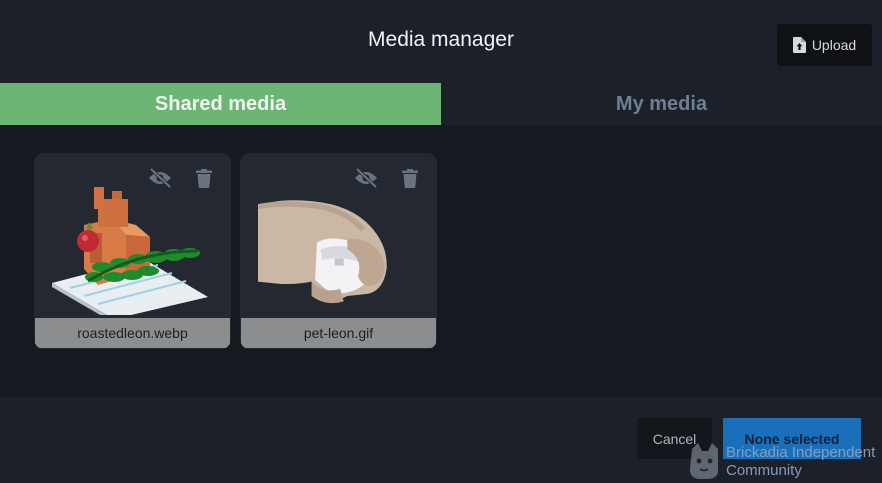 The height and width of the screenshot is (483, 882). I want to click on page-title: Media manager, so click(441, 39).